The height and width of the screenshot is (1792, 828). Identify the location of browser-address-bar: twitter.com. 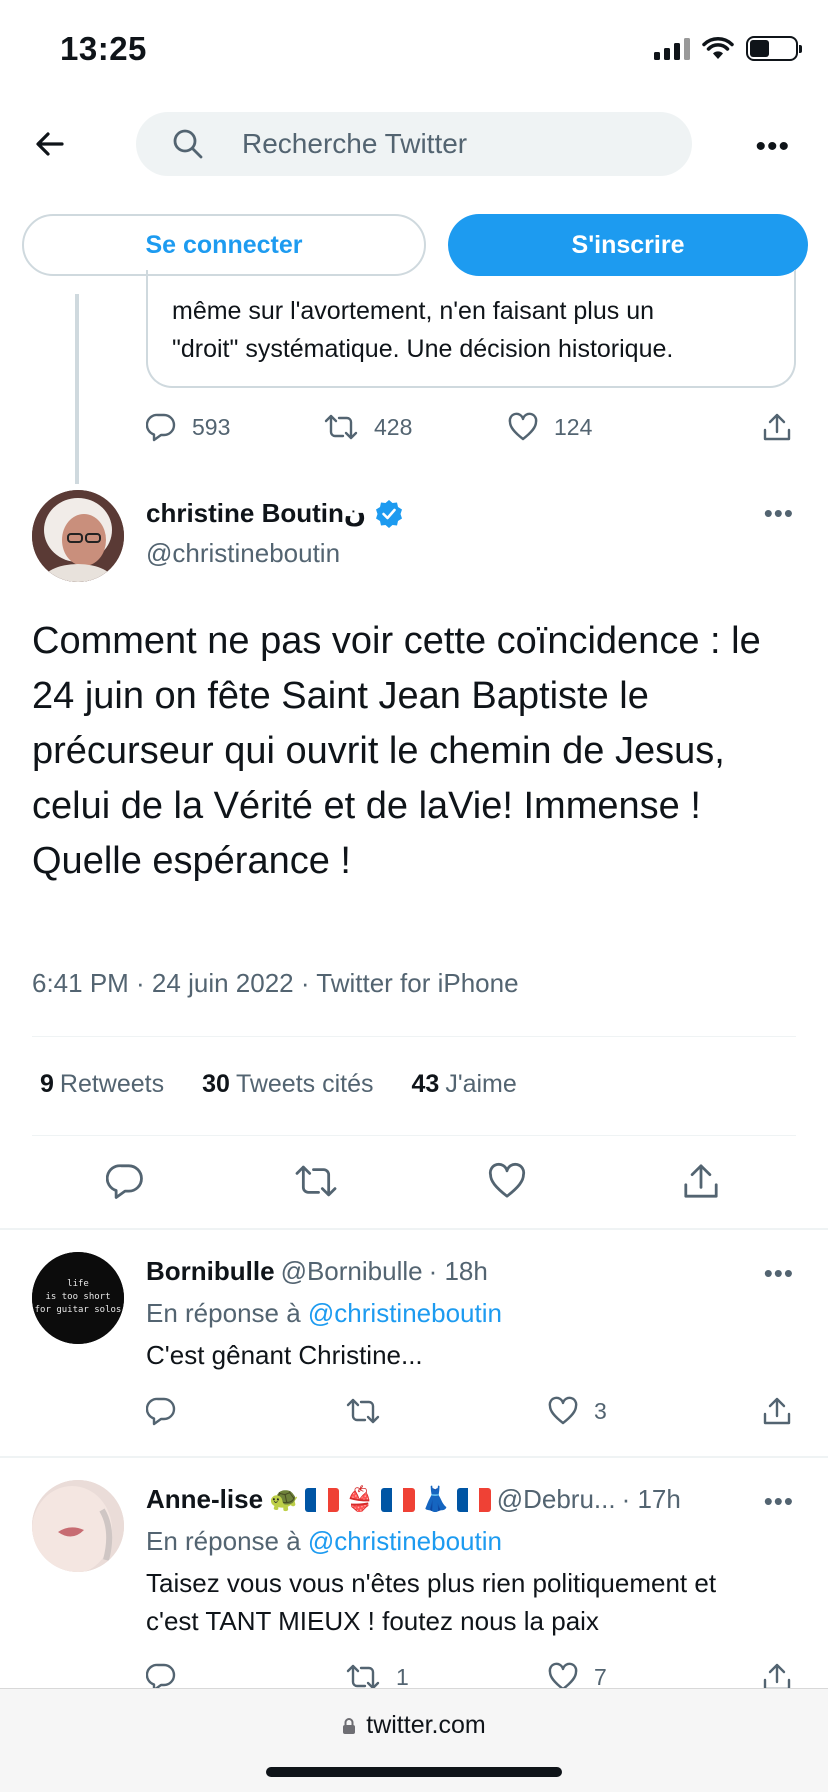
(414, 1740).